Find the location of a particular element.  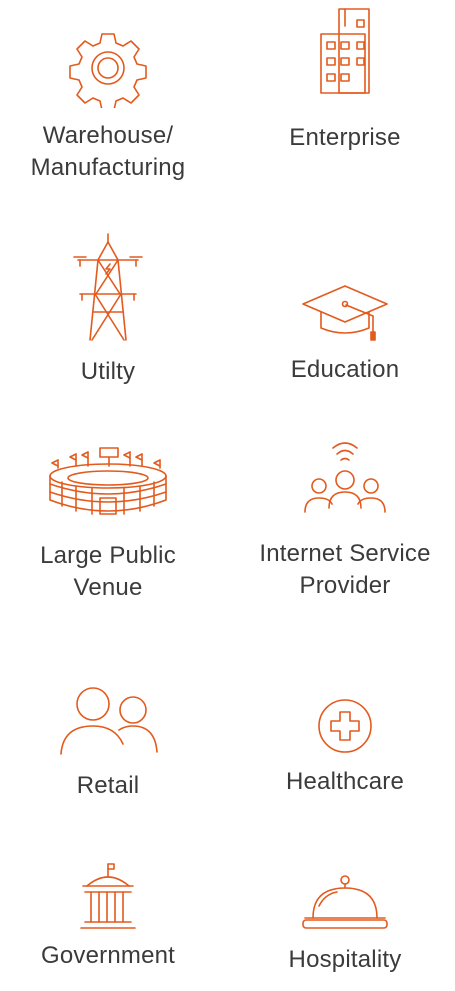

industry-tile-education: Education is located at coordinates (345, 334).